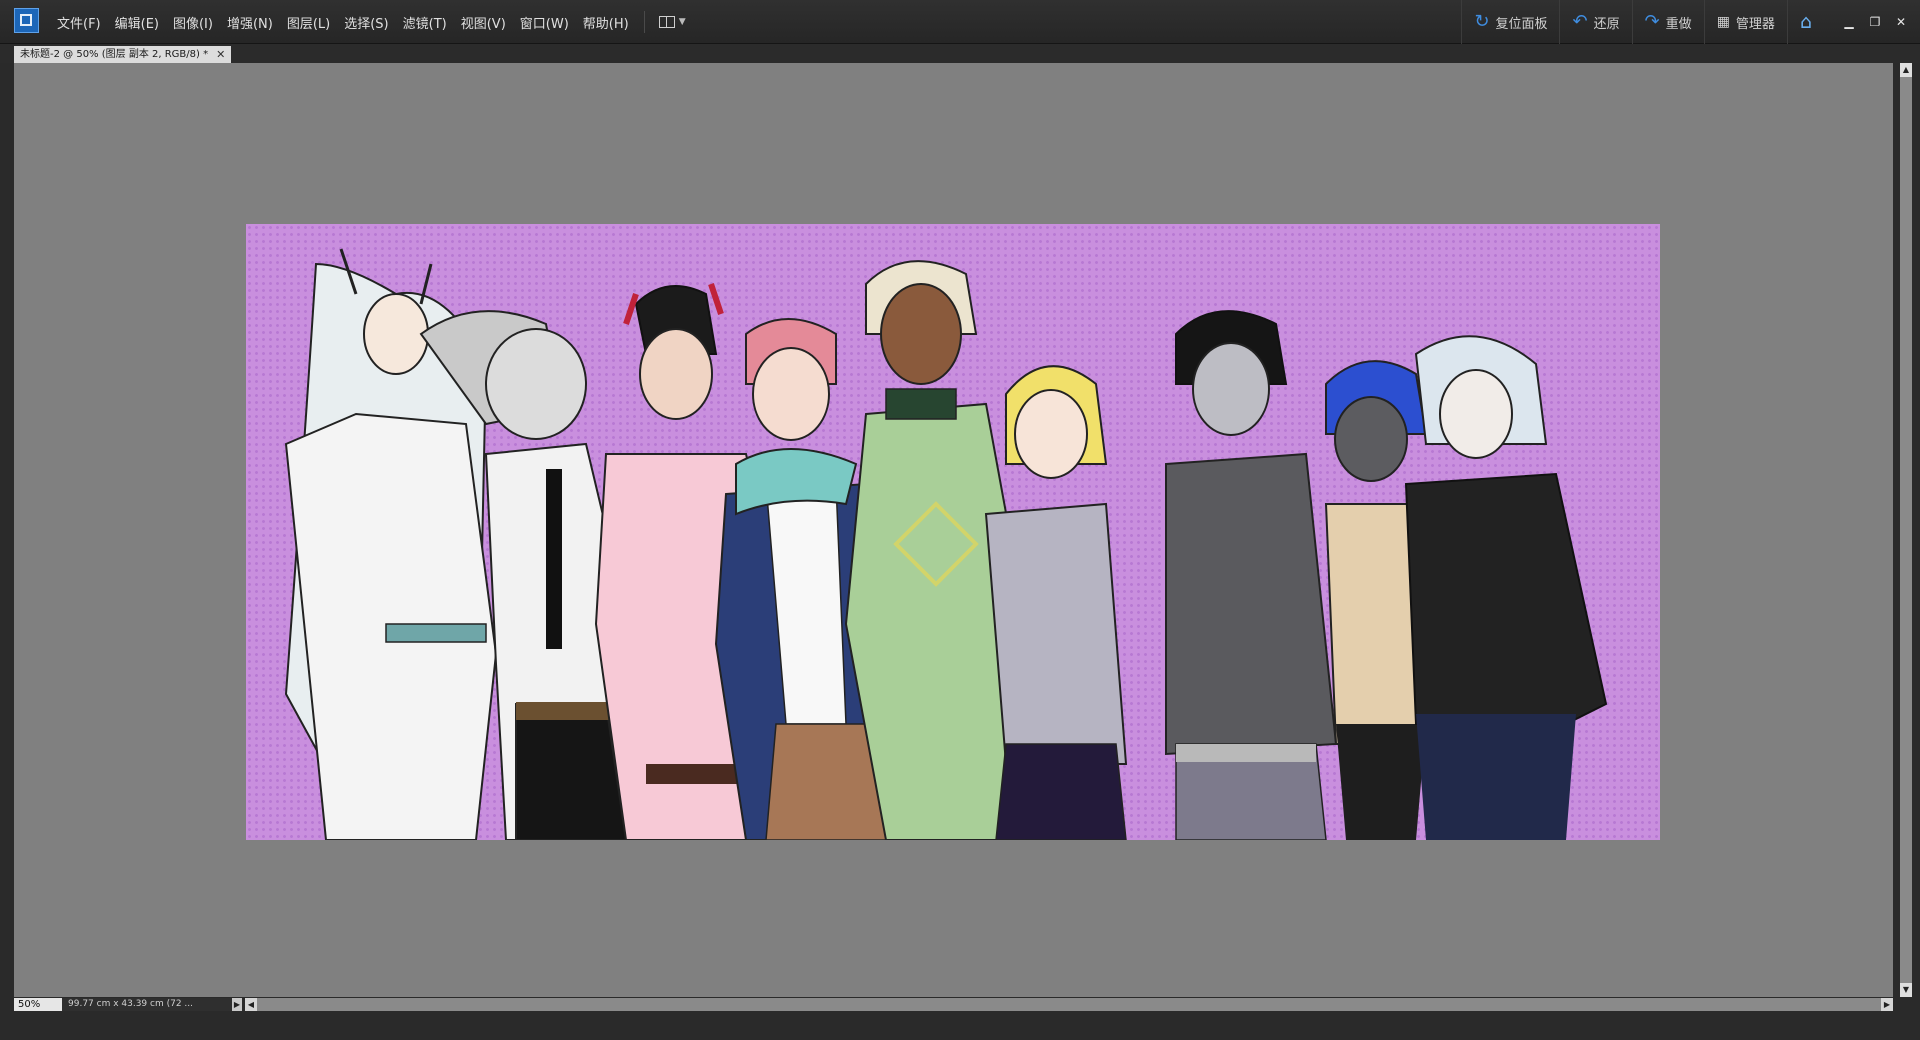 This screenshot has height=1040, width=1920. I want to click on status-menu-arrow-icon: ▶, so click(237, 1004).